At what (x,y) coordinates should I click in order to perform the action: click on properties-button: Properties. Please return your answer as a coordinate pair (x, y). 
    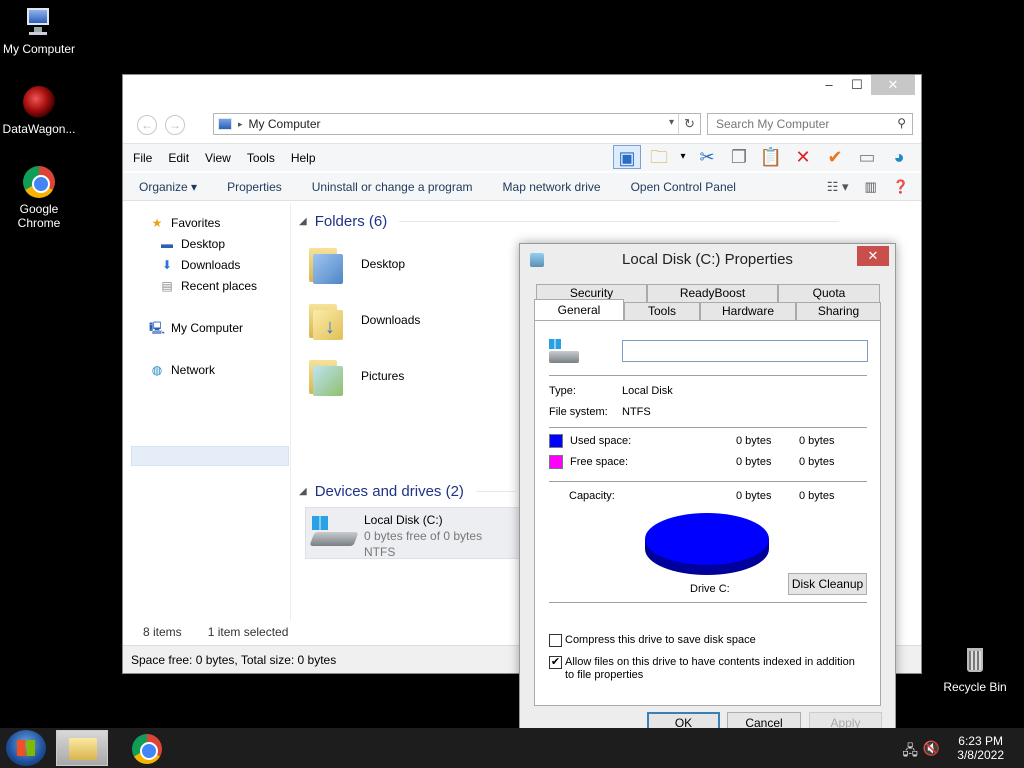
    Looking at the image, I should click on (254, 187).